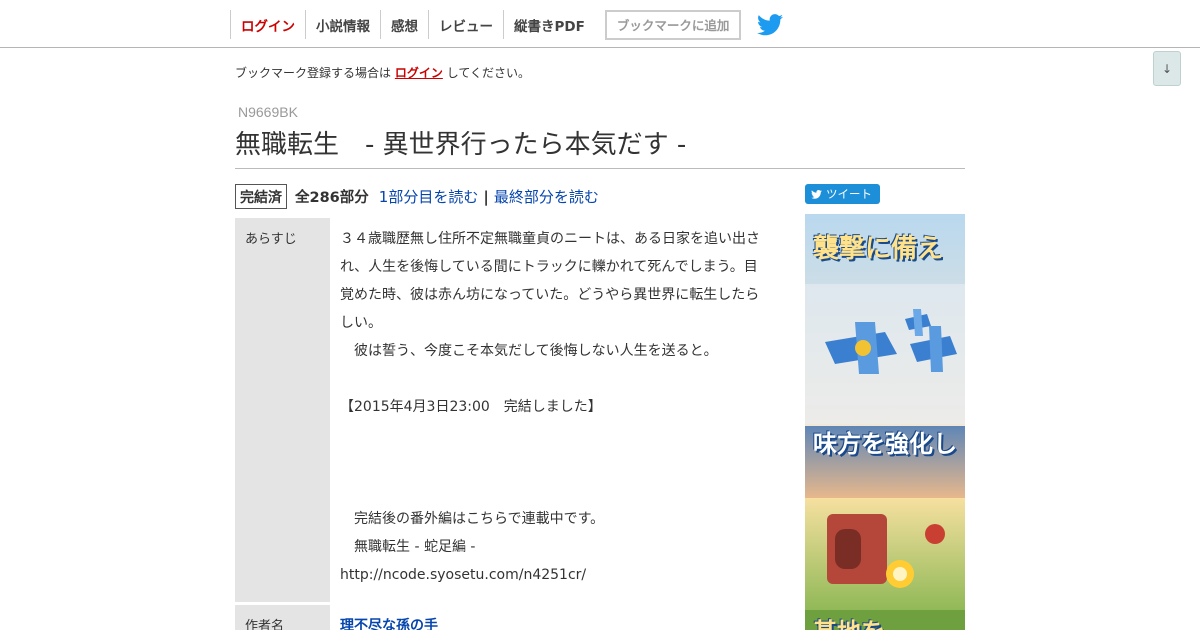 This screenshot has width=1200, height=630. What do you see at coordinates (261, 196) in the screenshot?
I see `status-badge: 完結済` at bounding box center [261, 196].